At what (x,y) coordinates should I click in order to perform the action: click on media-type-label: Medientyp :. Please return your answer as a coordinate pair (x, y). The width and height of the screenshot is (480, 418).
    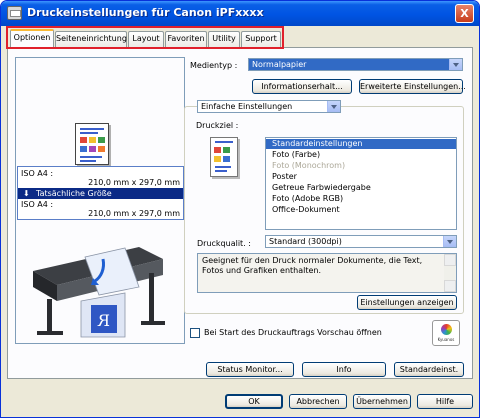
    Looking at the image, I should click on (214, 65).